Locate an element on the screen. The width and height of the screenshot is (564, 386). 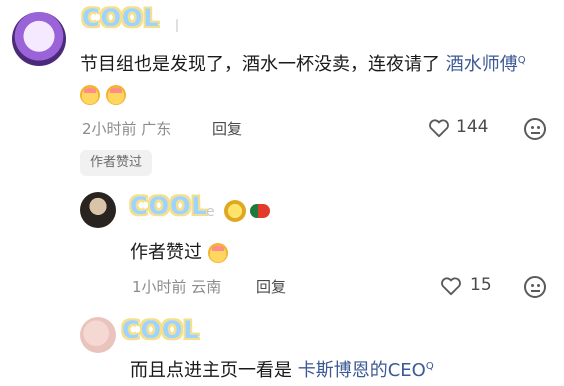
comment-text: 节目组也是发现了，酒水一杯没卖，连夜请了 酒水师傅Q is located at coordinates (315, 78).